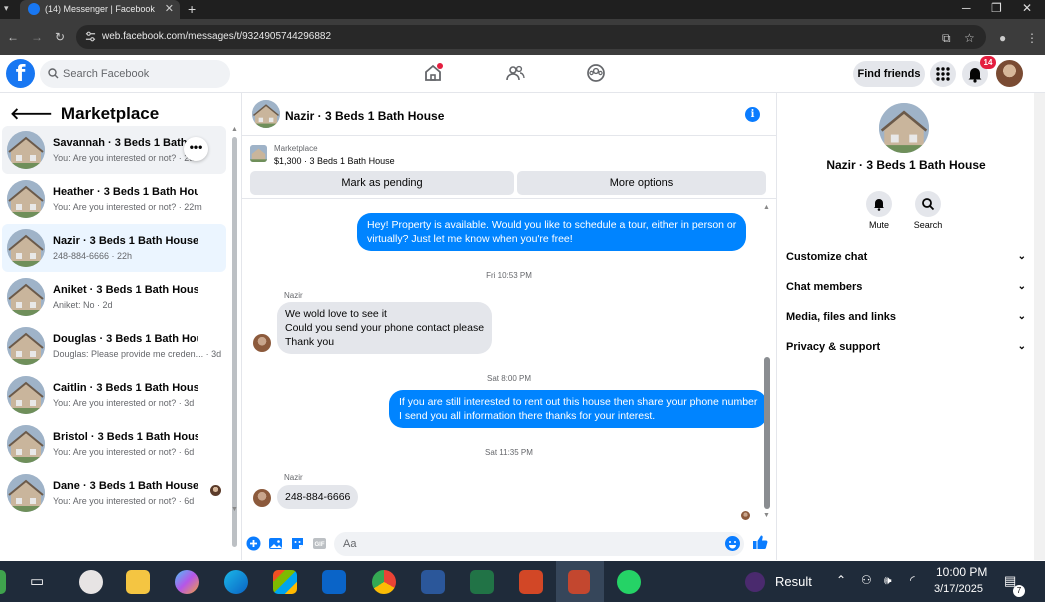  What do you see at coordinates (629, 582) in the screenshot?
I see `whatsapp-icon` at bounding box center [629, 582].